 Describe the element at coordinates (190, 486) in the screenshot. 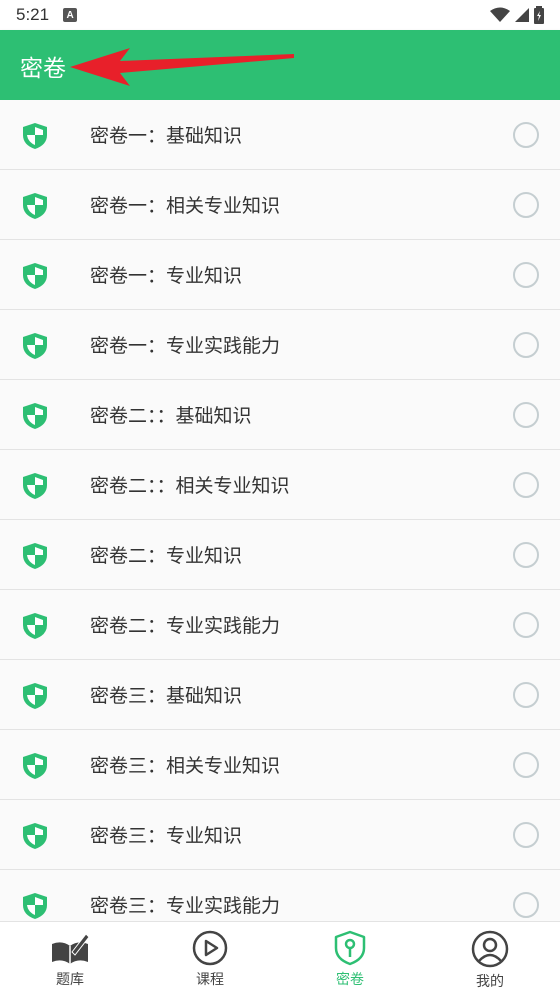

I see `paper-title: 密卷二：：相关专业知识` at that location.